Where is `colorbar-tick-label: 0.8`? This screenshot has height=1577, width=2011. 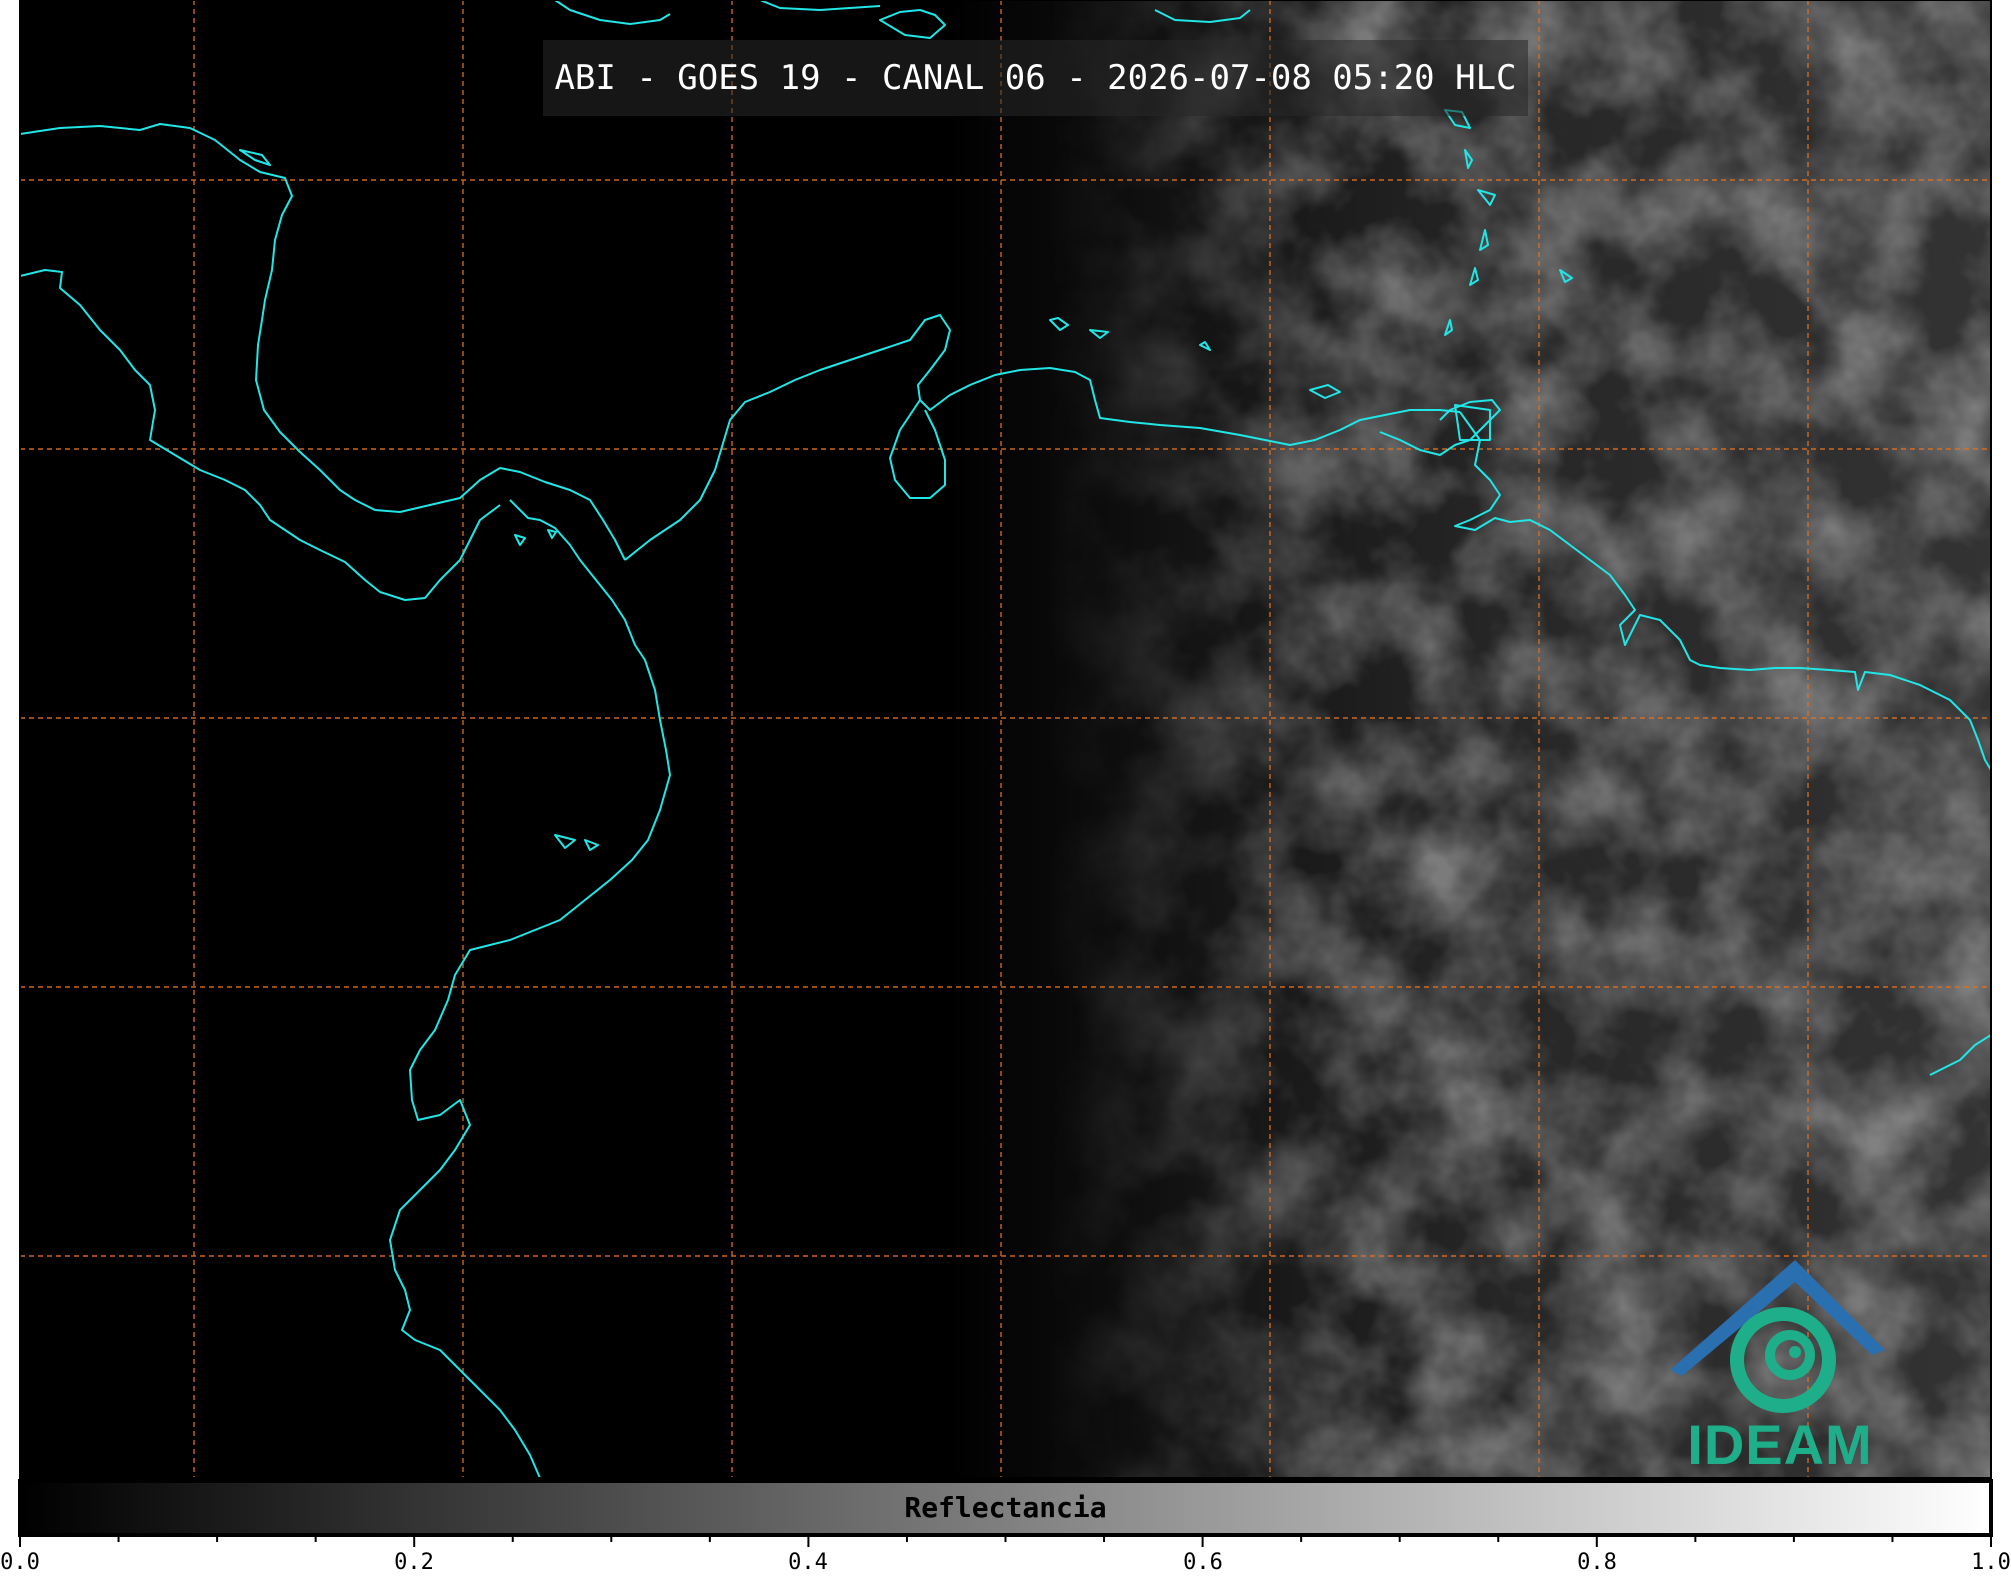
colorbar-tick-label: 0.8 is located at coordinates (1597, 1562).